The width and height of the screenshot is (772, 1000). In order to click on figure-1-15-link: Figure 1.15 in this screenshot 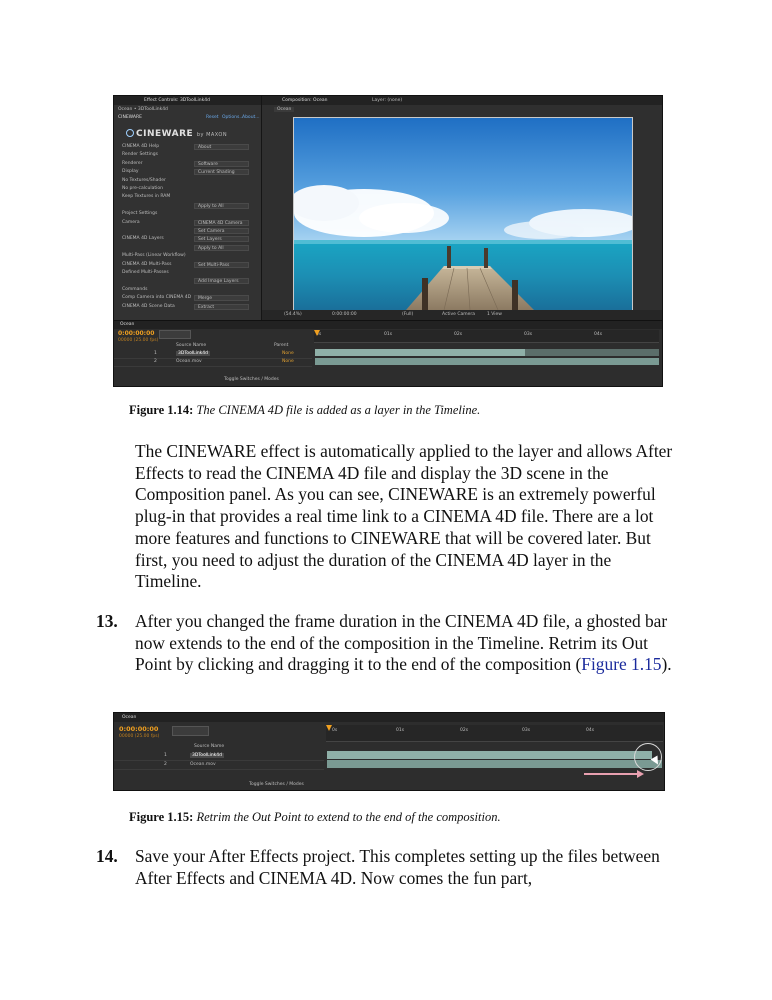, I will do `click(621, 664)`.